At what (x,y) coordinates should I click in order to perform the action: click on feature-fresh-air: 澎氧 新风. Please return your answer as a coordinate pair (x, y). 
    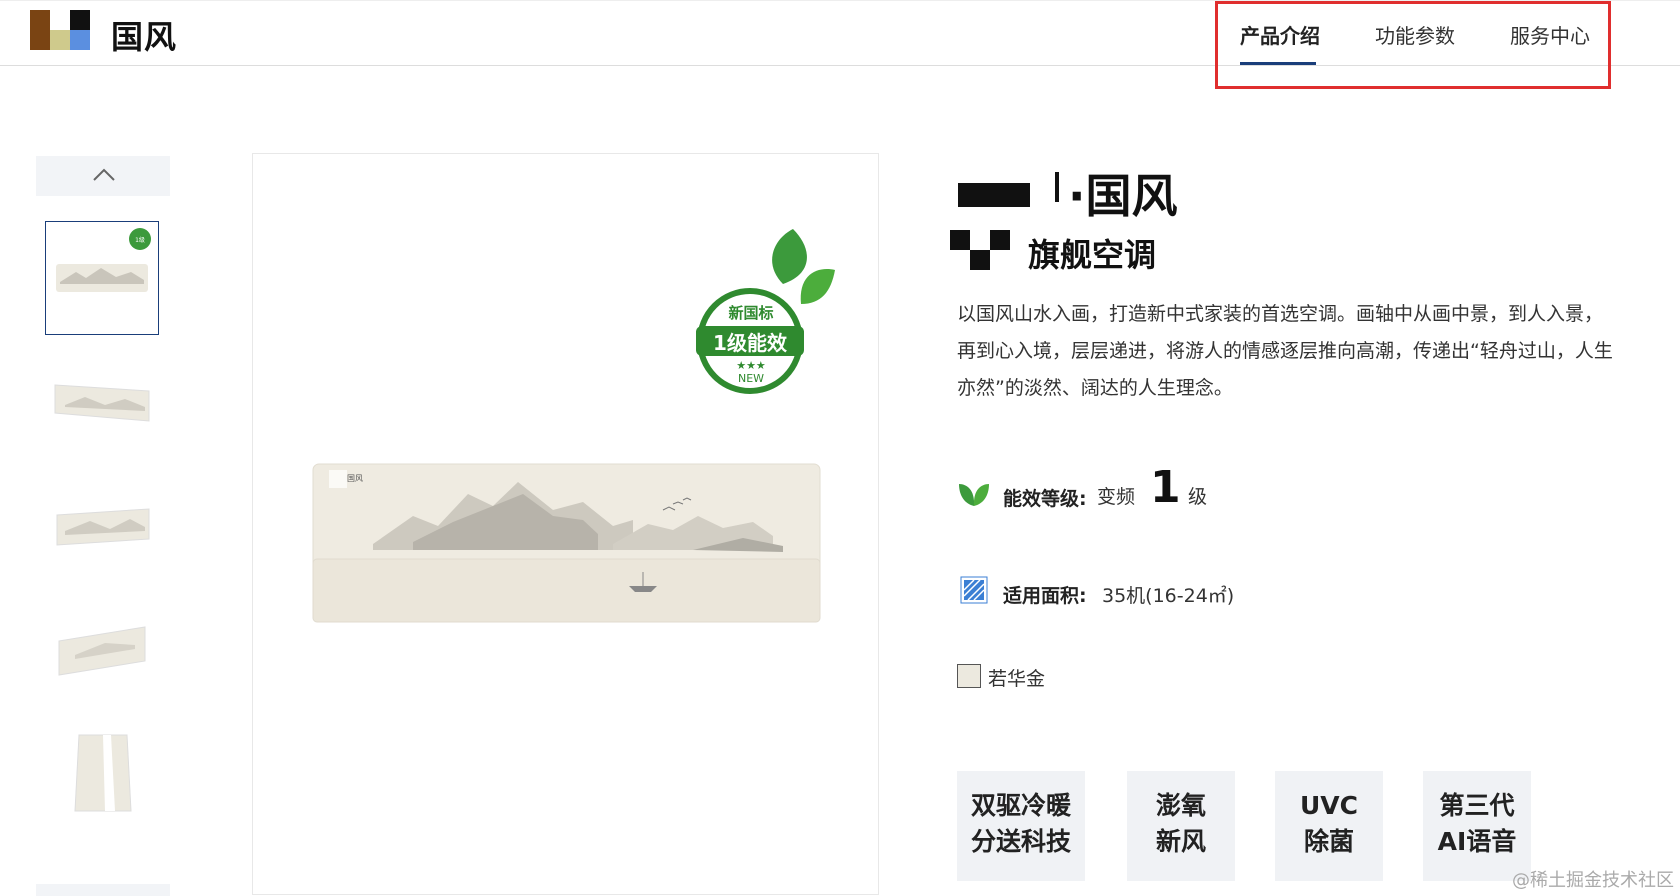
    Looking at the image, I should click on (1181, 826).